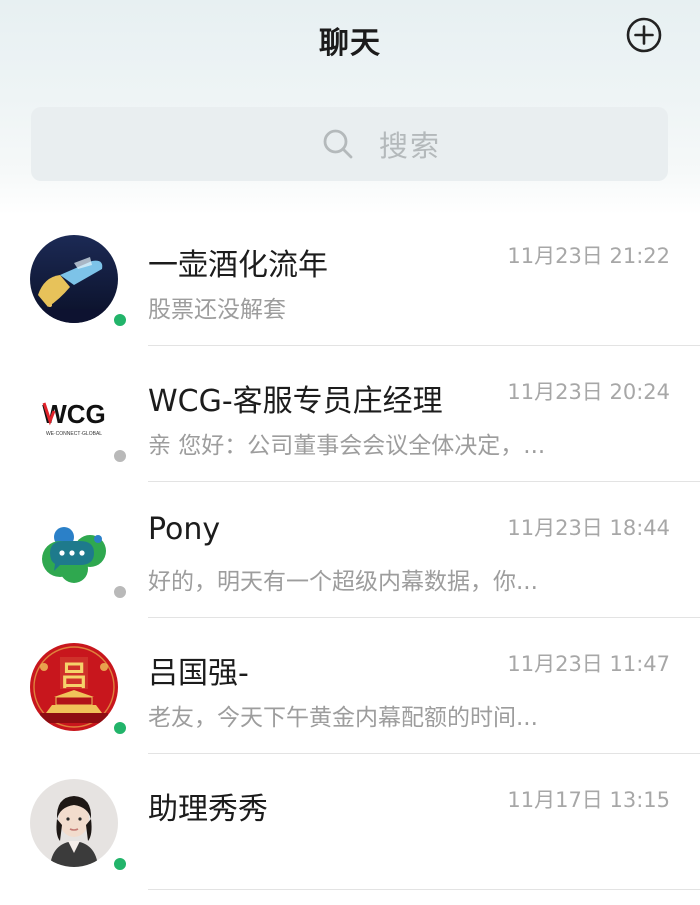  Describe the element at coordinates (338, 144) in the screenshot. I see `search-icon` at that location.